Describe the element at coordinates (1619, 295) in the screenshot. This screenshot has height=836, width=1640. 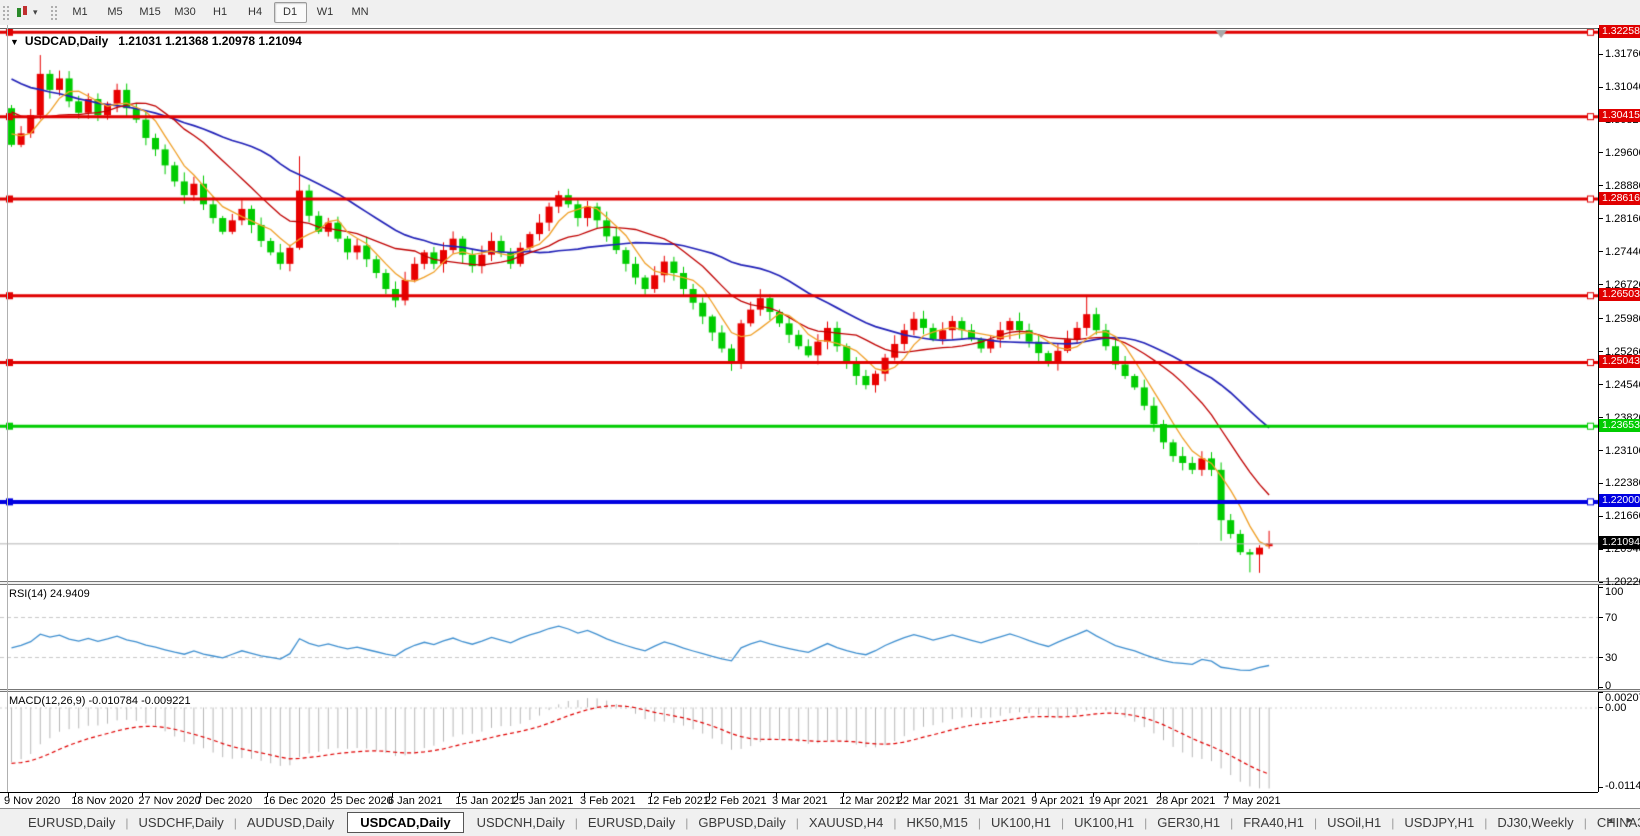
I see `level-price-badge: 1.26503` at that location.